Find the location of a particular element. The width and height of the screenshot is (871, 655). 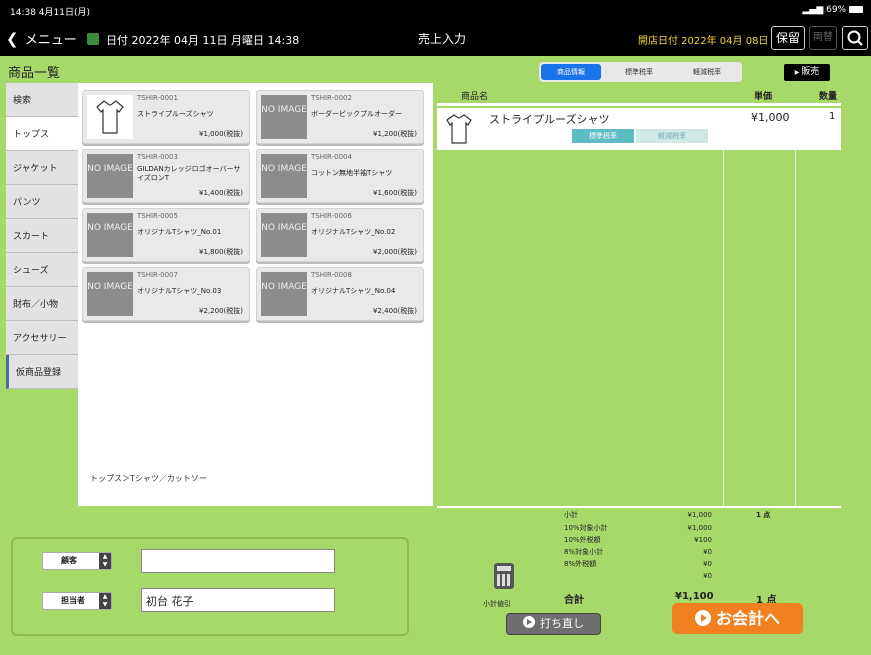

product-card: TSHIR-0001 ストライプルーズシャツ ¥1,000(税抜) is located at coordinates (166, 117).